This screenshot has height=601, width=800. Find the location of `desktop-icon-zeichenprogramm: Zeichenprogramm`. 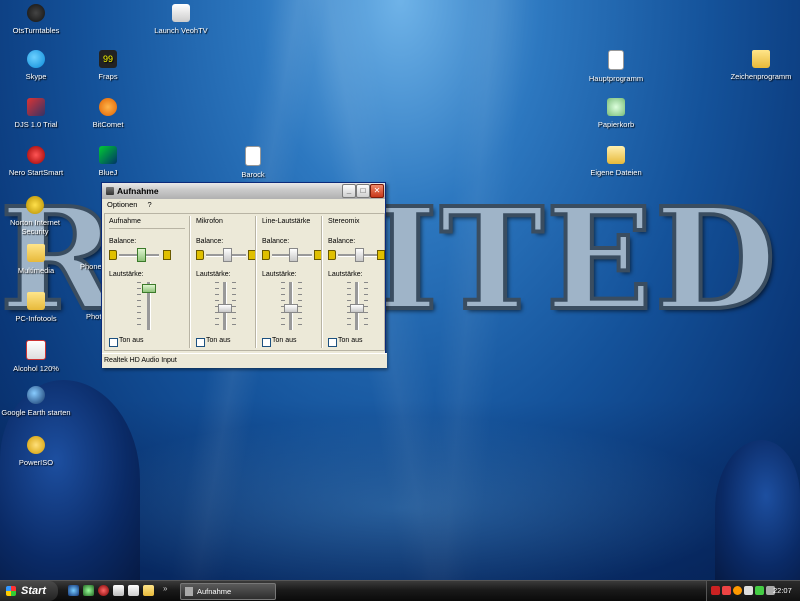

desktop-icon-zeichenprogramm: Zeichenprogramm is located at coordinates (761, 65).